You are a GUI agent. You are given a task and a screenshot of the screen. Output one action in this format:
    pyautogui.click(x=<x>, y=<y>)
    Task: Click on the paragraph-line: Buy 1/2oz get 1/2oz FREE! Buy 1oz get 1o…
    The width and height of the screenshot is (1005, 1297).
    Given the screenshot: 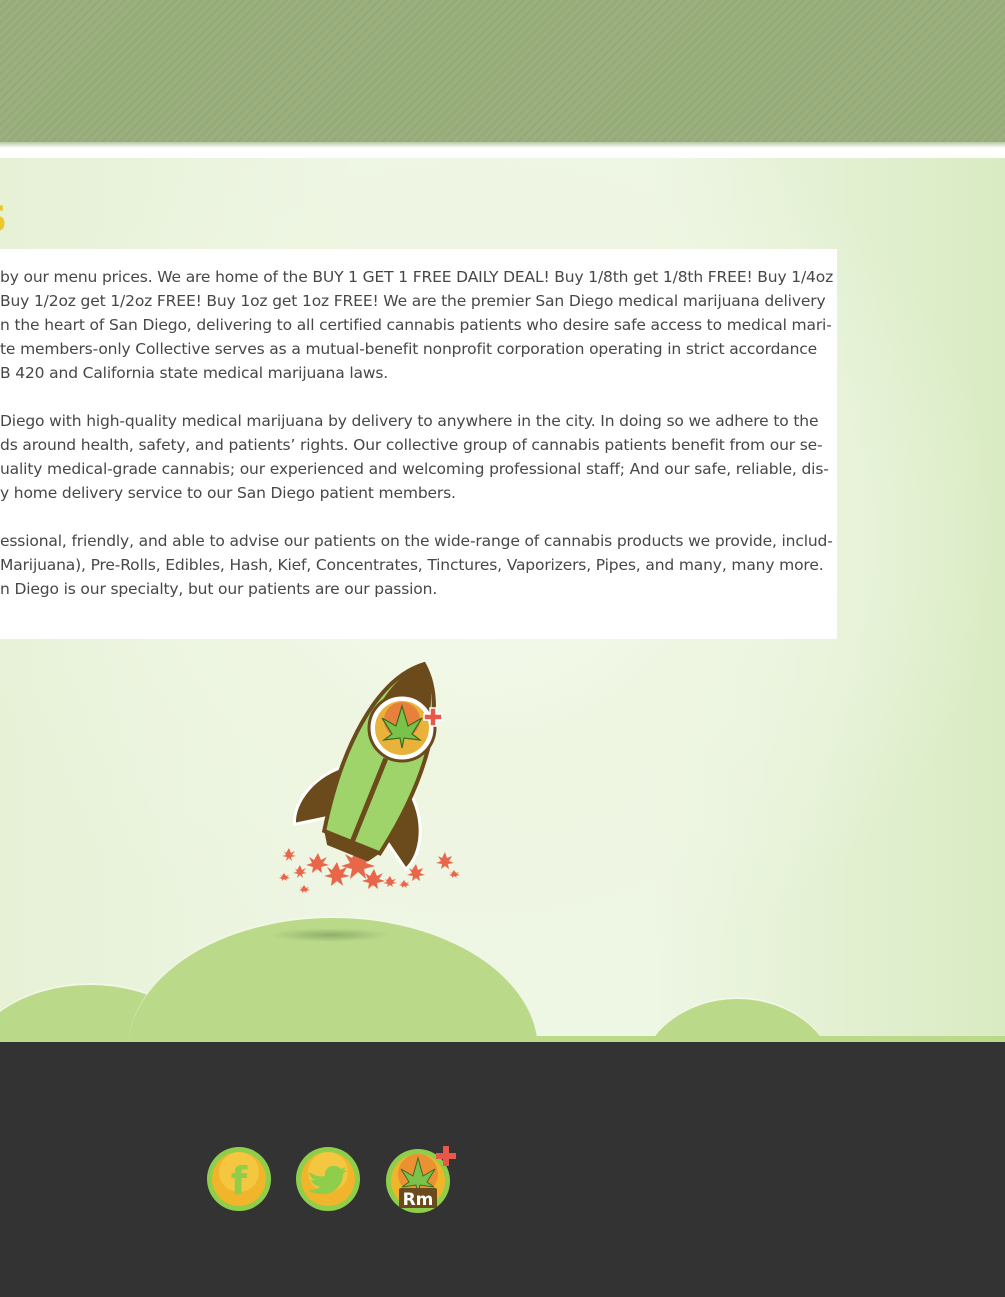 What is the action you would take?
    pyautogui.click(x=413, y=301)
    